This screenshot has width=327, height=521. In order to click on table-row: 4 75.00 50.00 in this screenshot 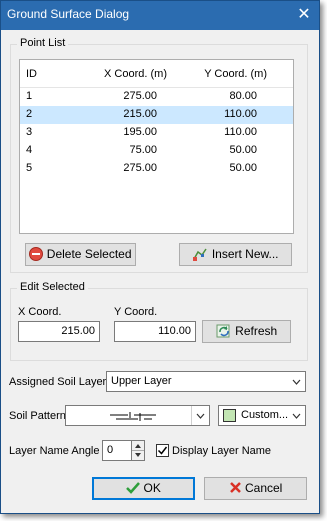, I will do `click(156, 151)`.